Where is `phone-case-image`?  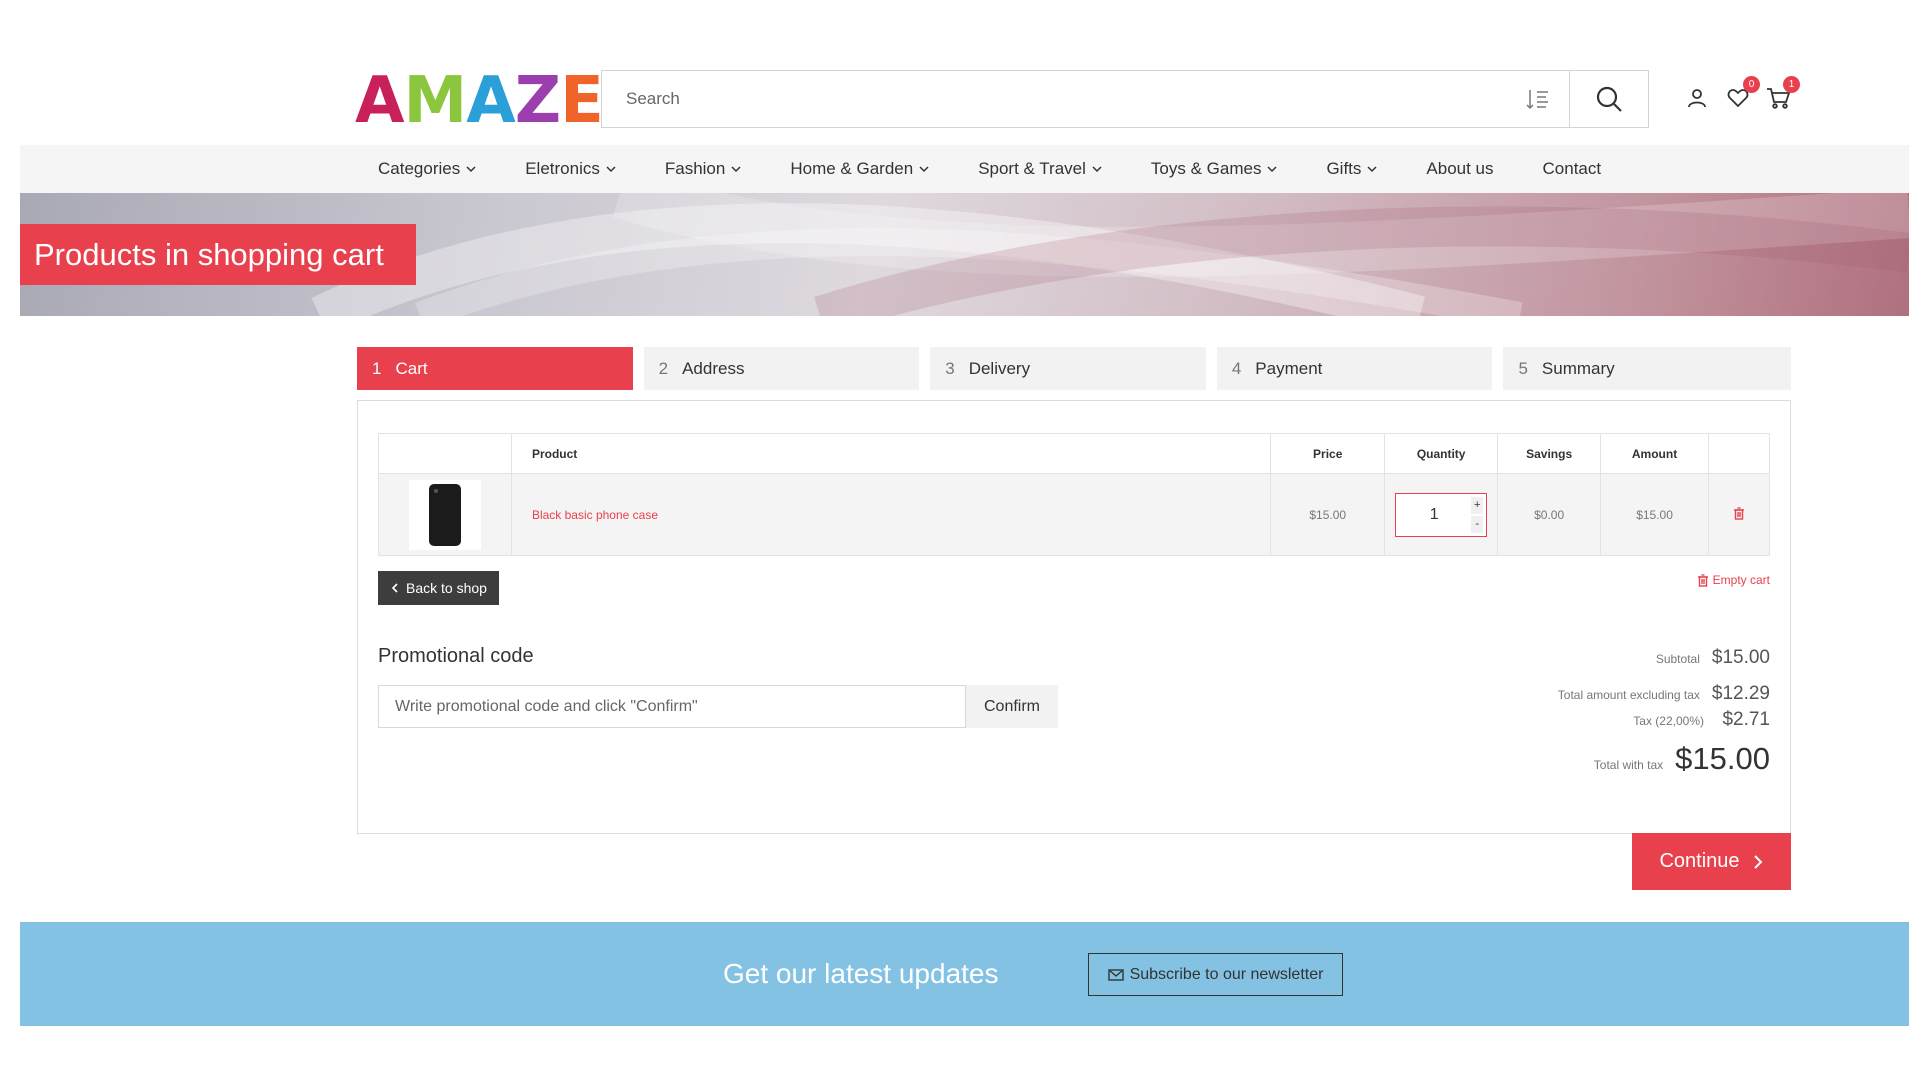 phone-case-image is located at coordinates (444, 514).